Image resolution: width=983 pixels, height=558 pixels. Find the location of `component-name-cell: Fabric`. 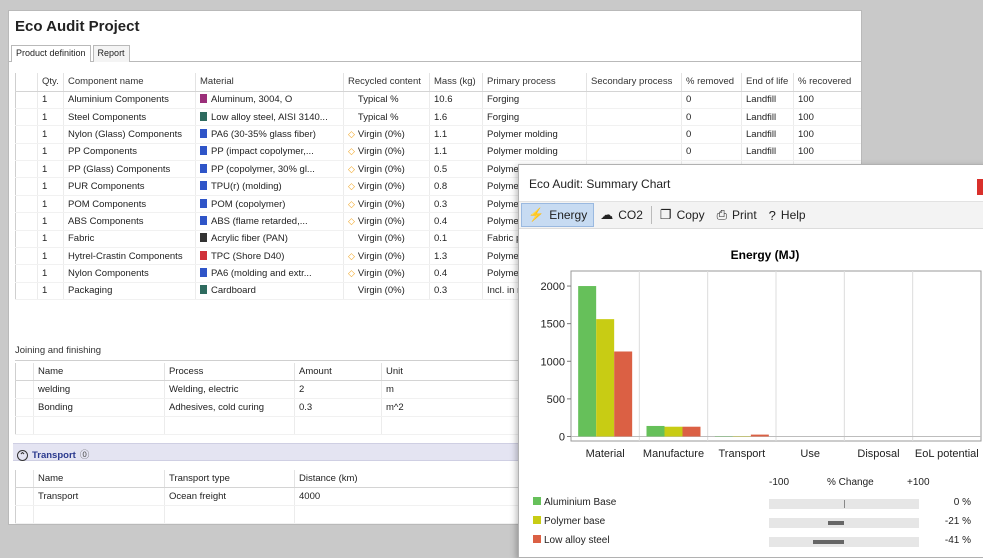

component-name-cell: Fabric is located at coordinates (129, 239).